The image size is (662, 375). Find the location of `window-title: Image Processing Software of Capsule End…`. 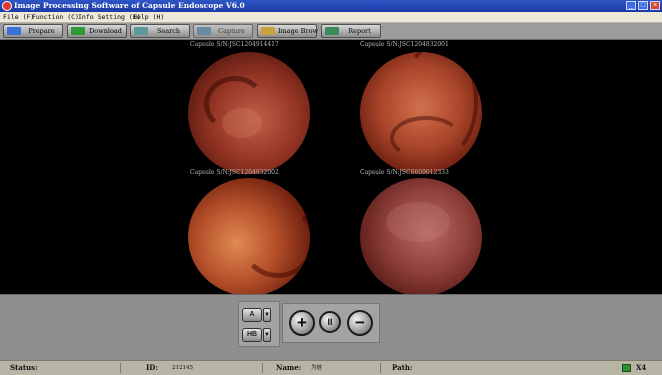

window-title: Image Processing Software of Capsule End… is located at coordinates (129, 5).